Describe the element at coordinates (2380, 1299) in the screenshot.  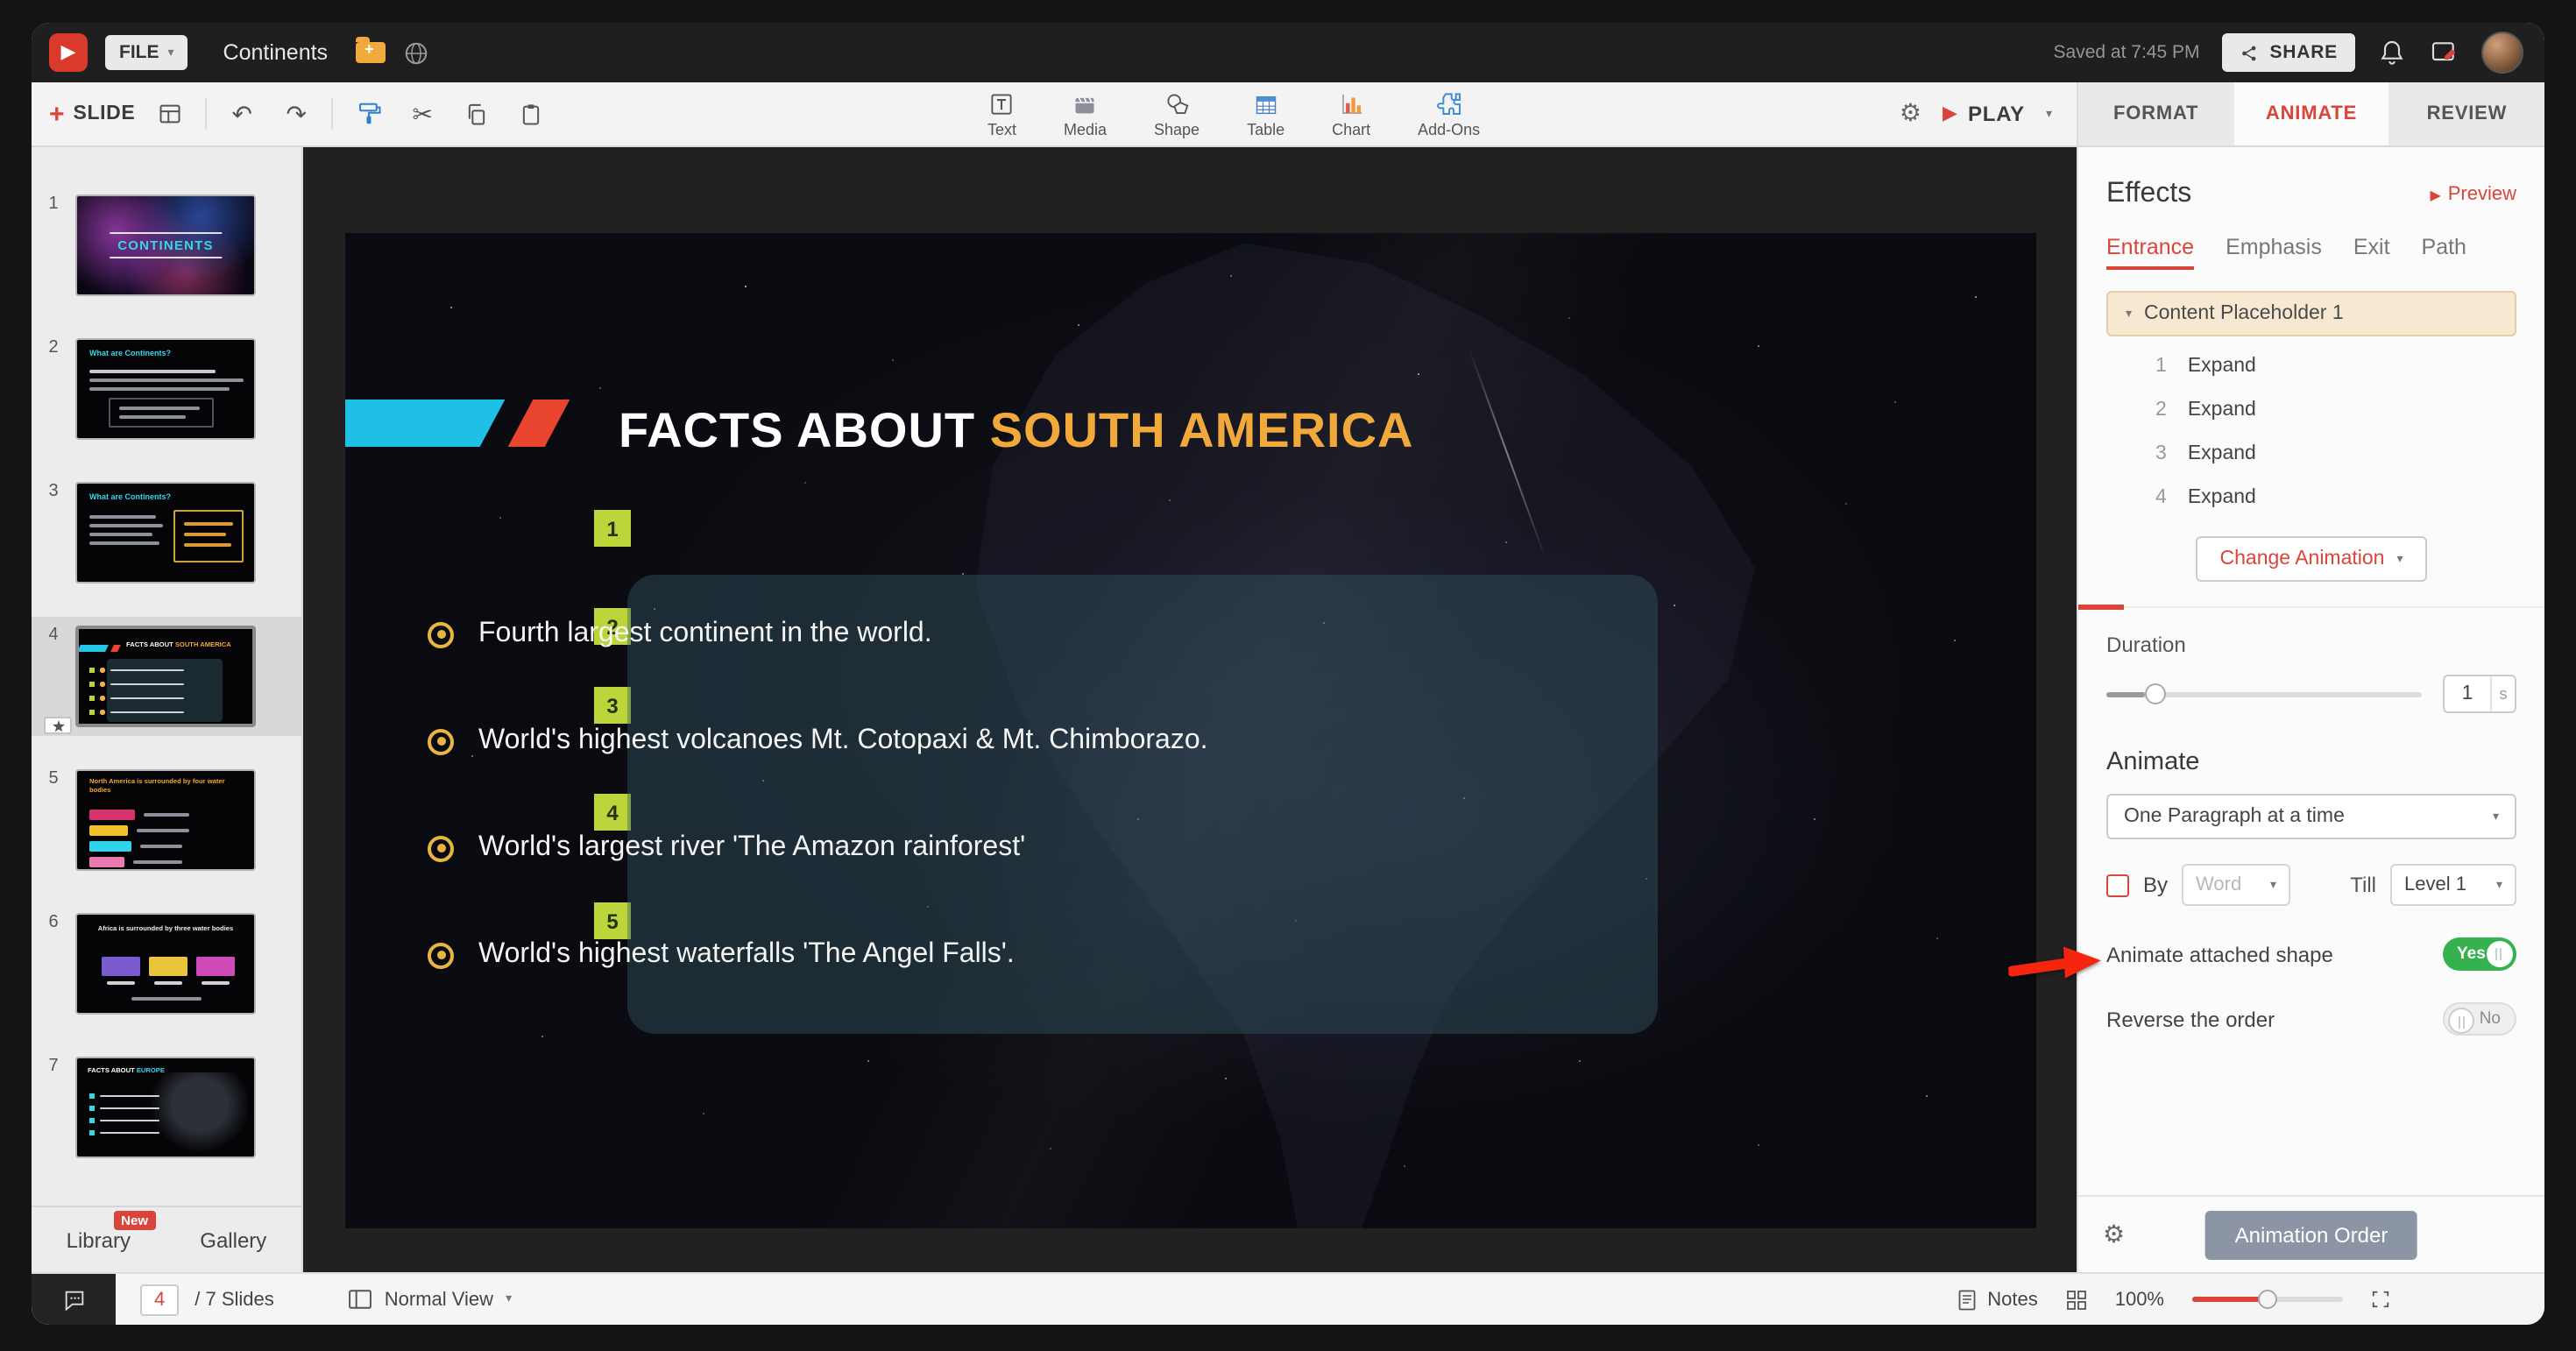
I see `fullscreen-button` at that location.